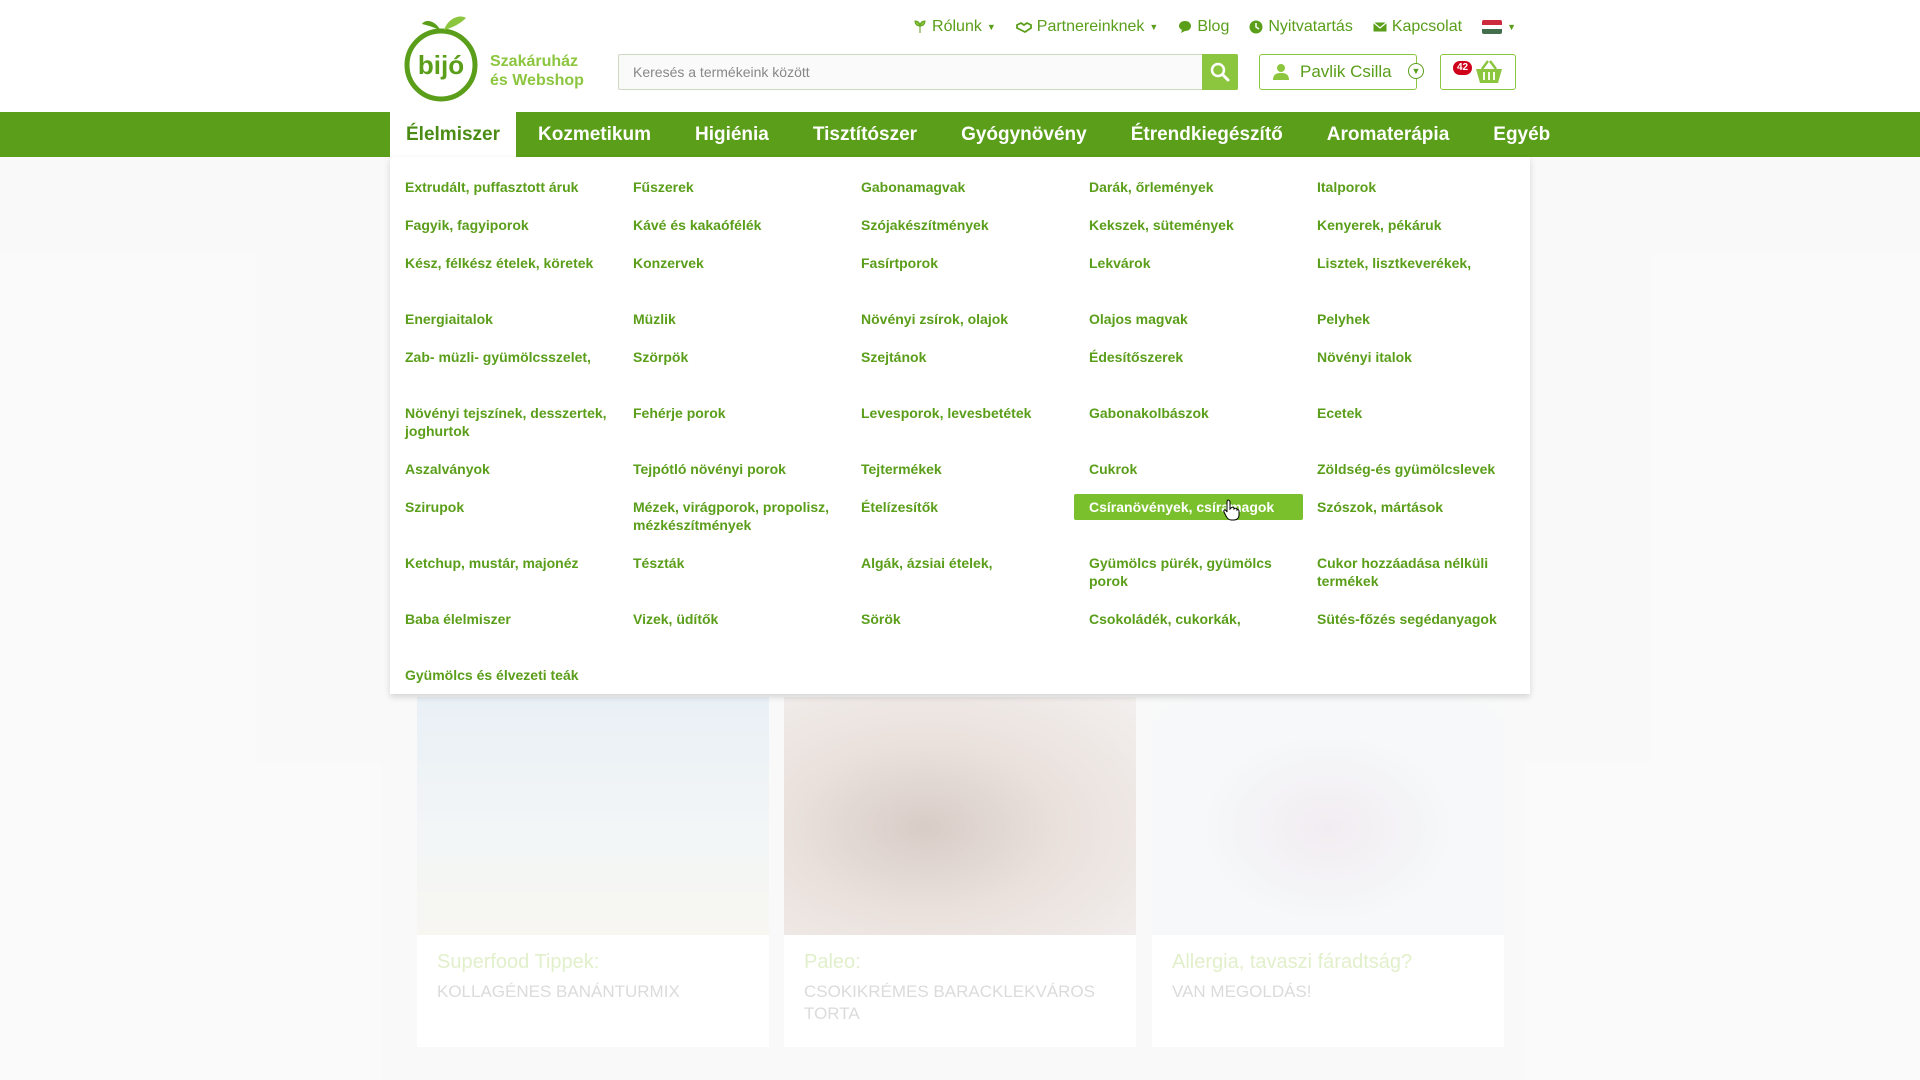 This screenshot has height=1080, width=1920. I want to click on menu-category-link: Aszalványok, so click(504, 469).